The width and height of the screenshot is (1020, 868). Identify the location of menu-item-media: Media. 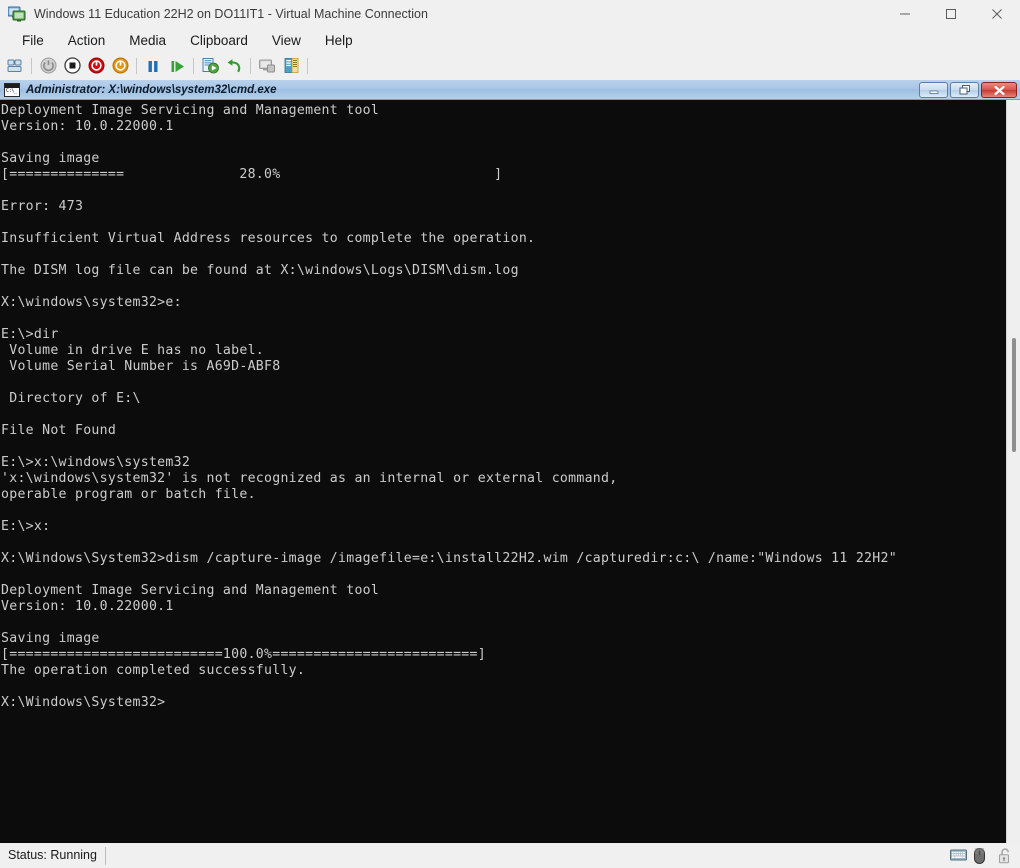
(147, 41).